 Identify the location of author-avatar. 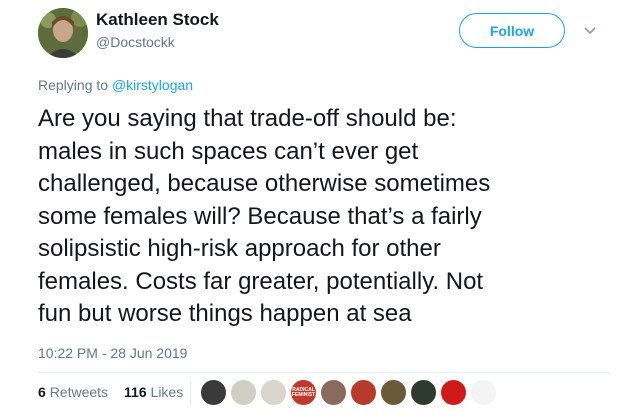
(63, 33).